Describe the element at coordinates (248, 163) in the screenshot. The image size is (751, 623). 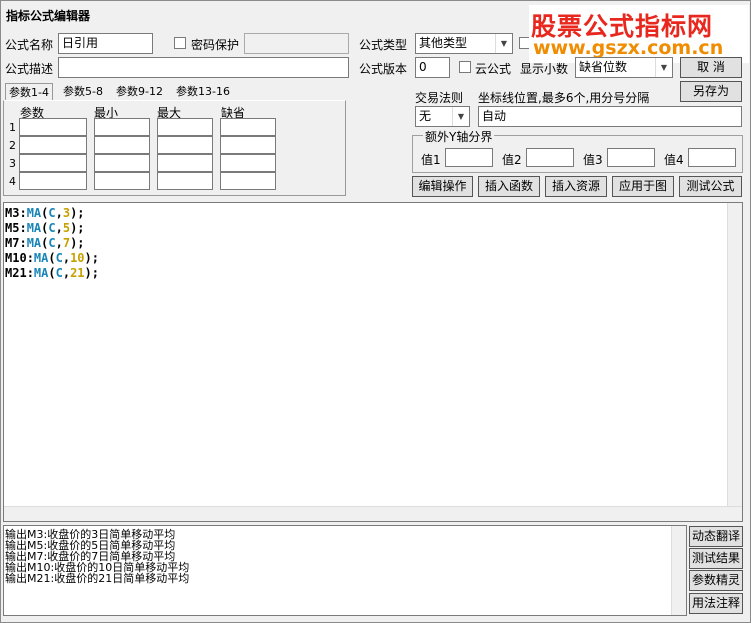
I see `param-3-default` at that location.